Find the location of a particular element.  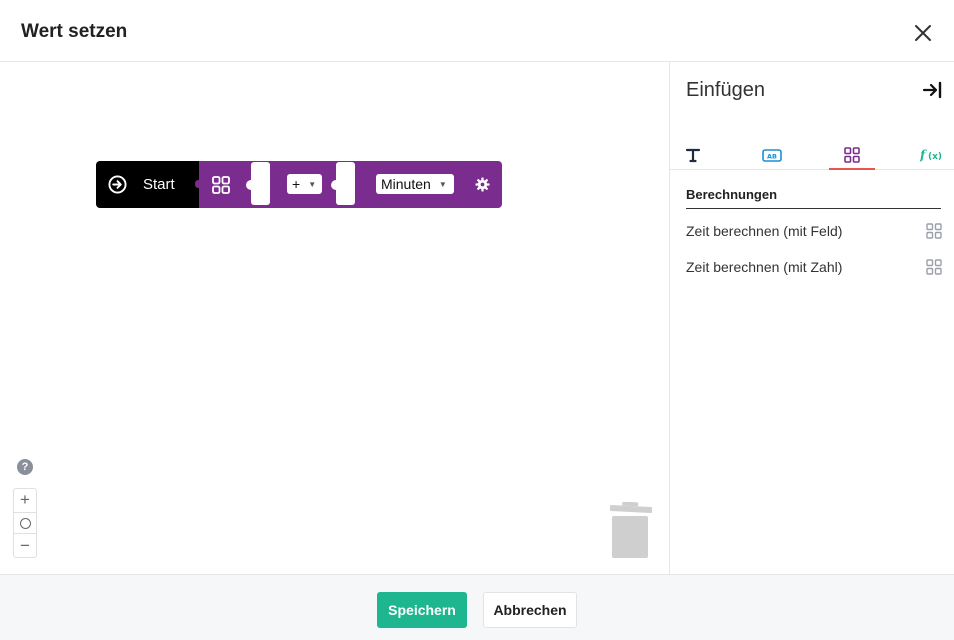

list-item: Zeit berechnen (mit Zahl) is located at coordinates (814, 268).